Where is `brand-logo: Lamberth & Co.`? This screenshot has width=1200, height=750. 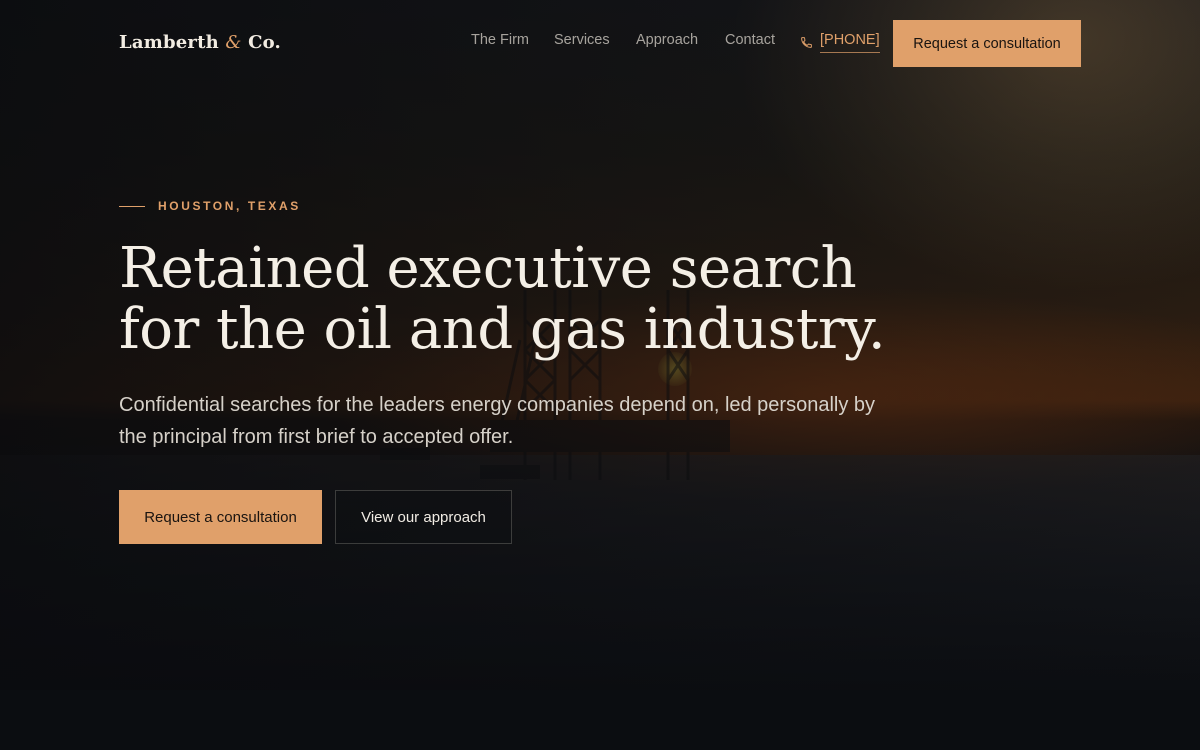 brand-logo: Lamberth & Co. is located at coordinates (200, 42).